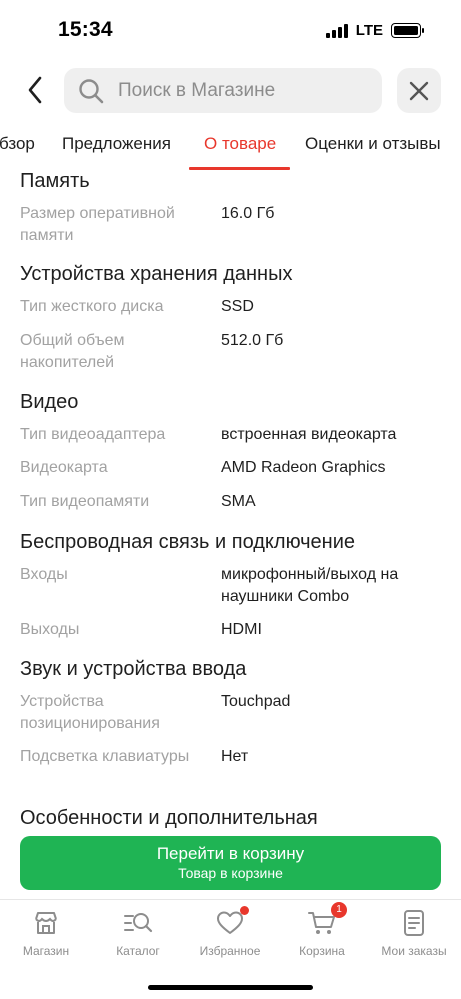  What do you see at coordinates (327, 920) in the screenshot?
I see `cart-icon: 1` at bounding box center [327, 920].